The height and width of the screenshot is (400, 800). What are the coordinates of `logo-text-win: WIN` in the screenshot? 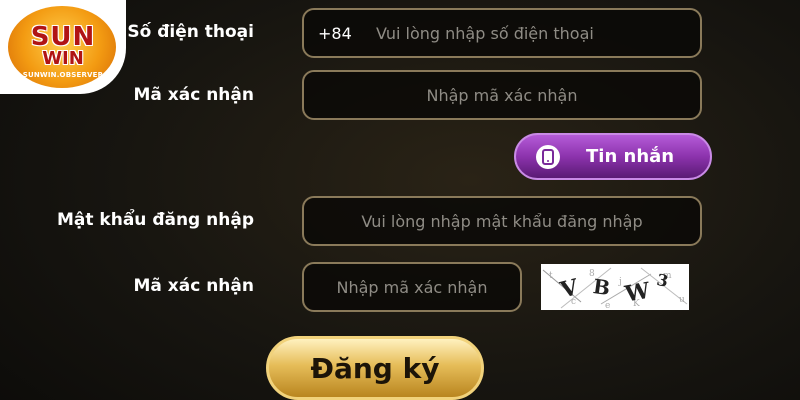 It's located at (63, 58).